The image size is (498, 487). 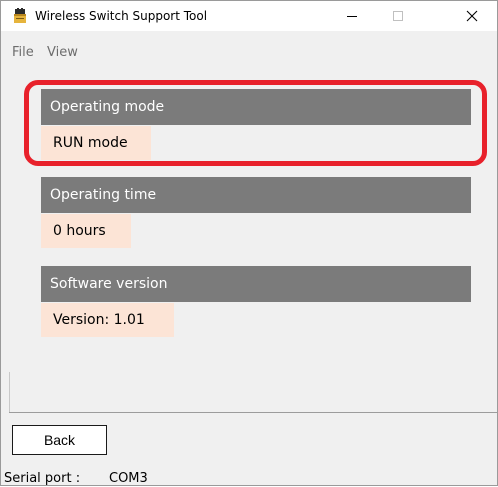 What do you see at coordinates (249, 53) in the screenshot?
I see `menu-bar: File View` at bounding box center [249, 53].